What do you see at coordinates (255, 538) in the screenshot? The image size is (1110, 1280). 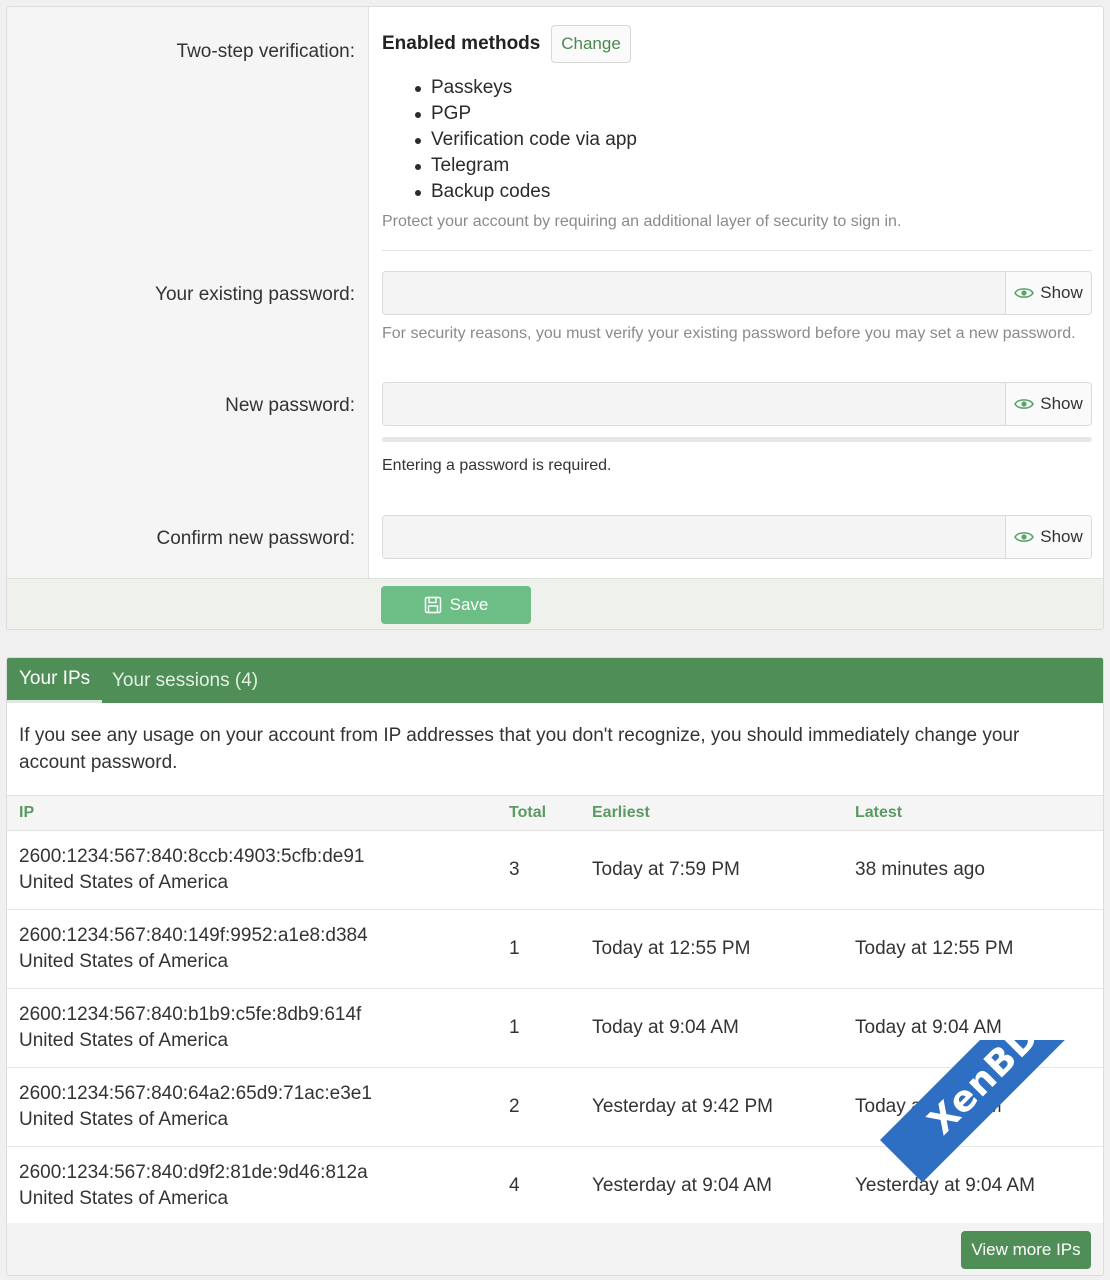 I see `confirm-password-label: Confirm new password:` at bounding box center [255, 538].